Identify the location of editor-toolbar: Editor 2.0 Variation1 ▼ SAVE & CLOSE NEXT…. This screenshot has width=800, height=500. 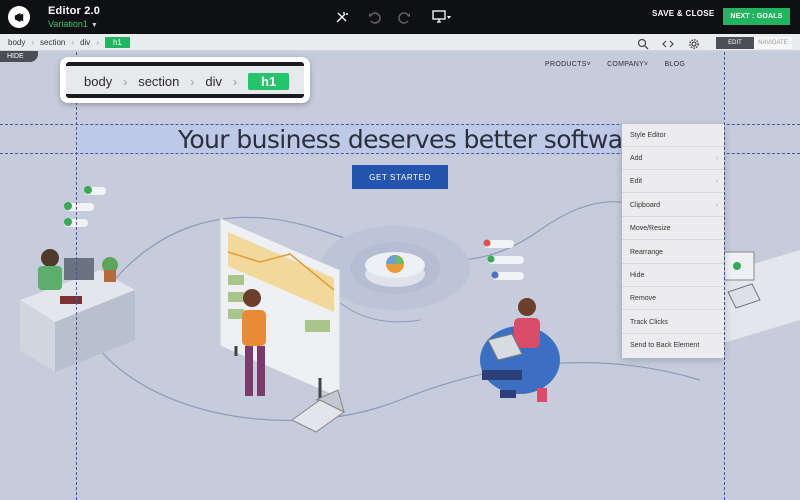
(400, 17).